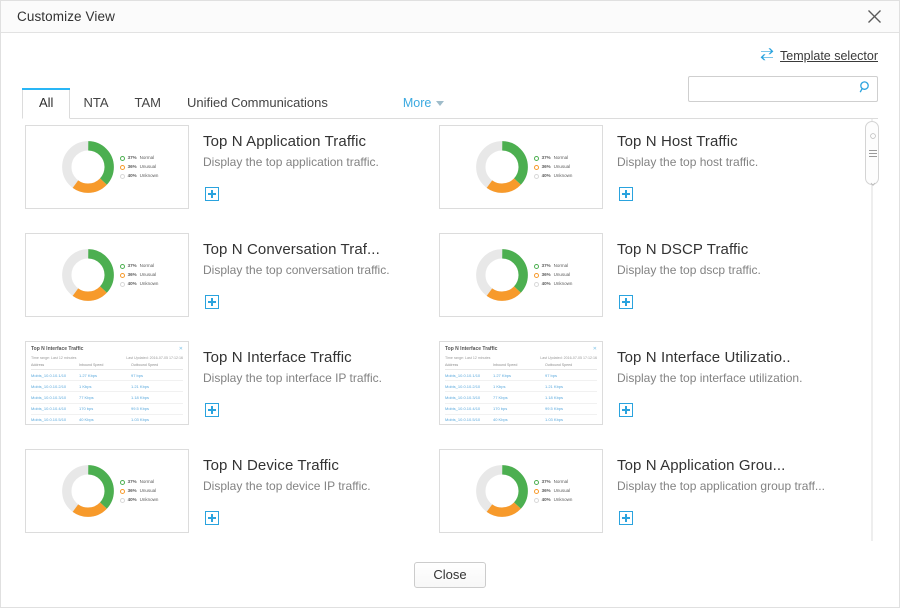 This screenshot has height=608, width=900. What do you see at coordinates (157, 376) in the screenshot?
I see `table-row: 97 bps` at bounding box center [157, 376].